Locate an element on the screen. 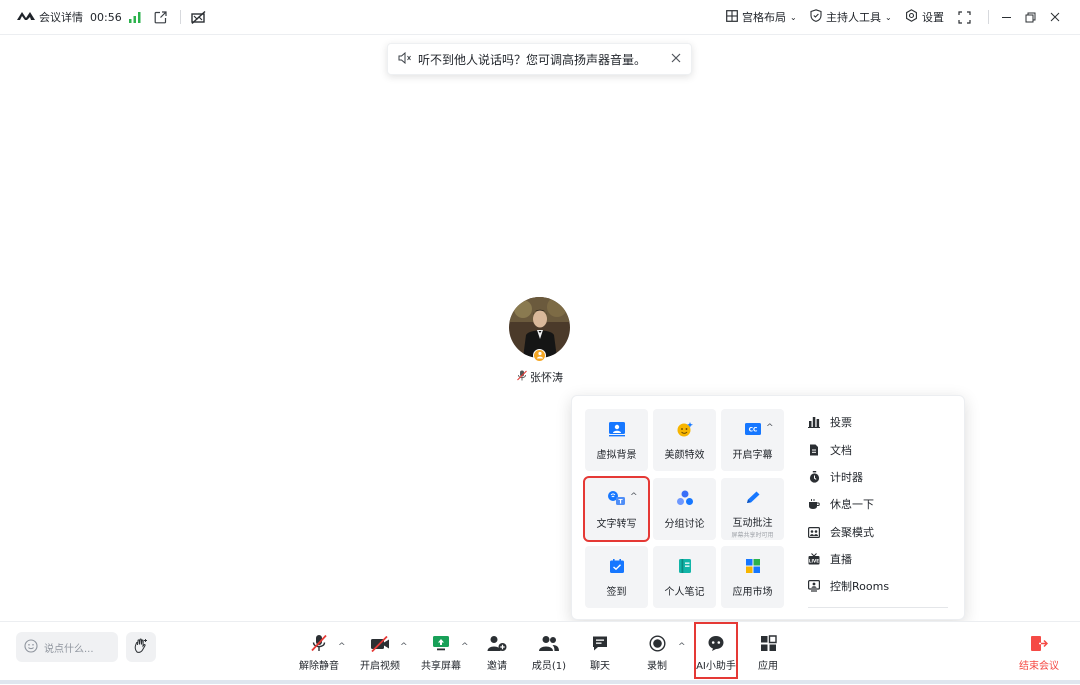 The image size is (1080, 685). tile-app-market: 应用市场 is located at coordinates (752, 577).